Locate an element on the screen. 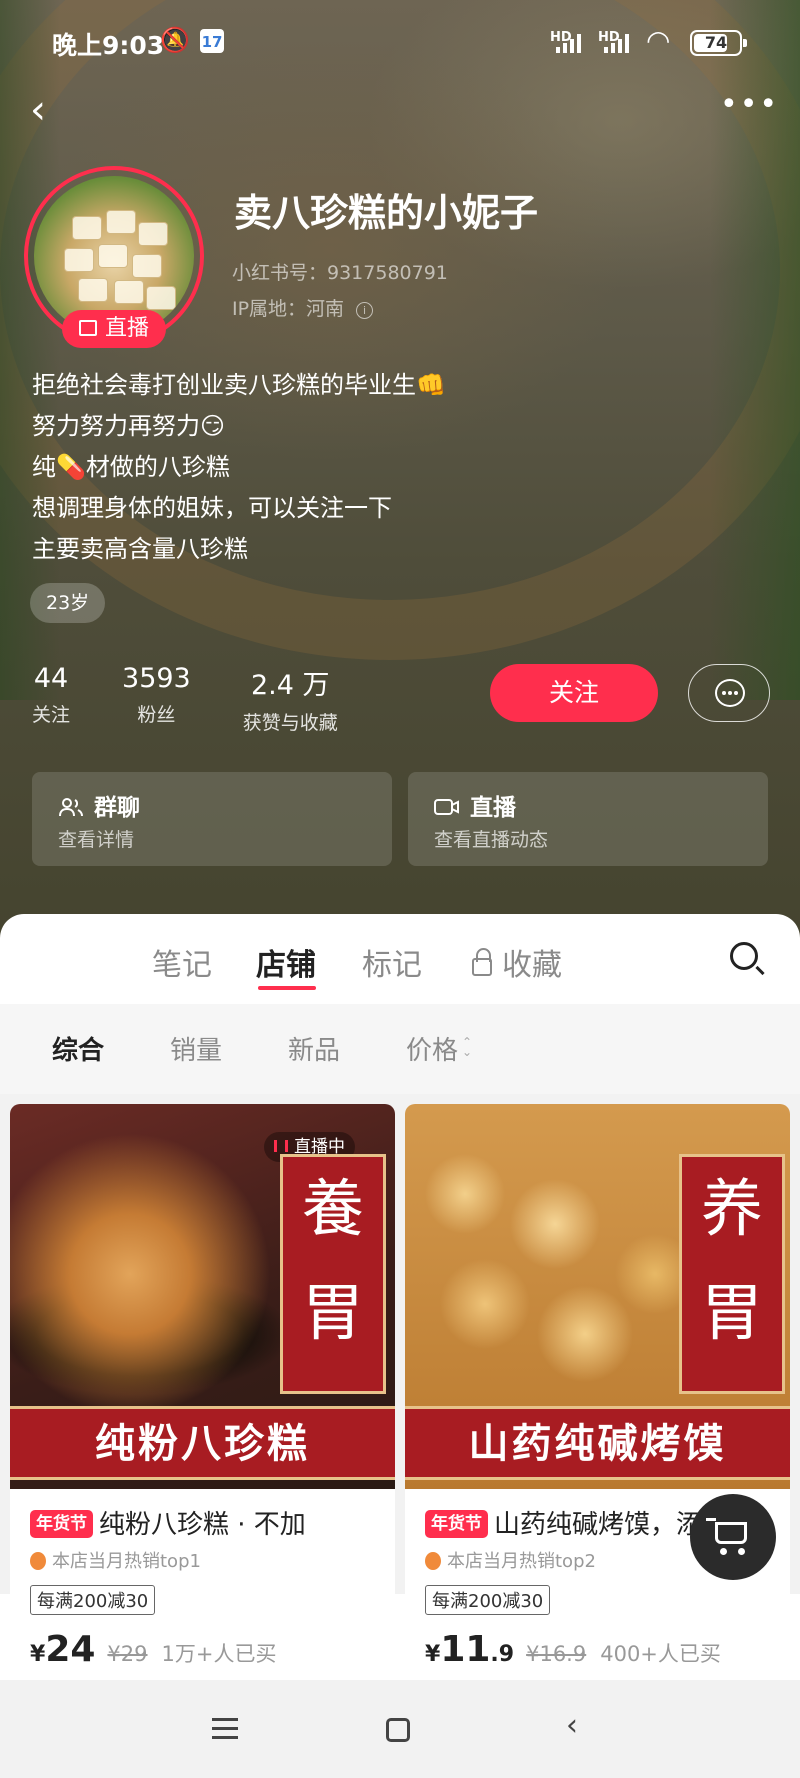 Image resolution: width=800 pixels, height=1778 pixels. battery-level: 74 is located at coordinates (716, 42).